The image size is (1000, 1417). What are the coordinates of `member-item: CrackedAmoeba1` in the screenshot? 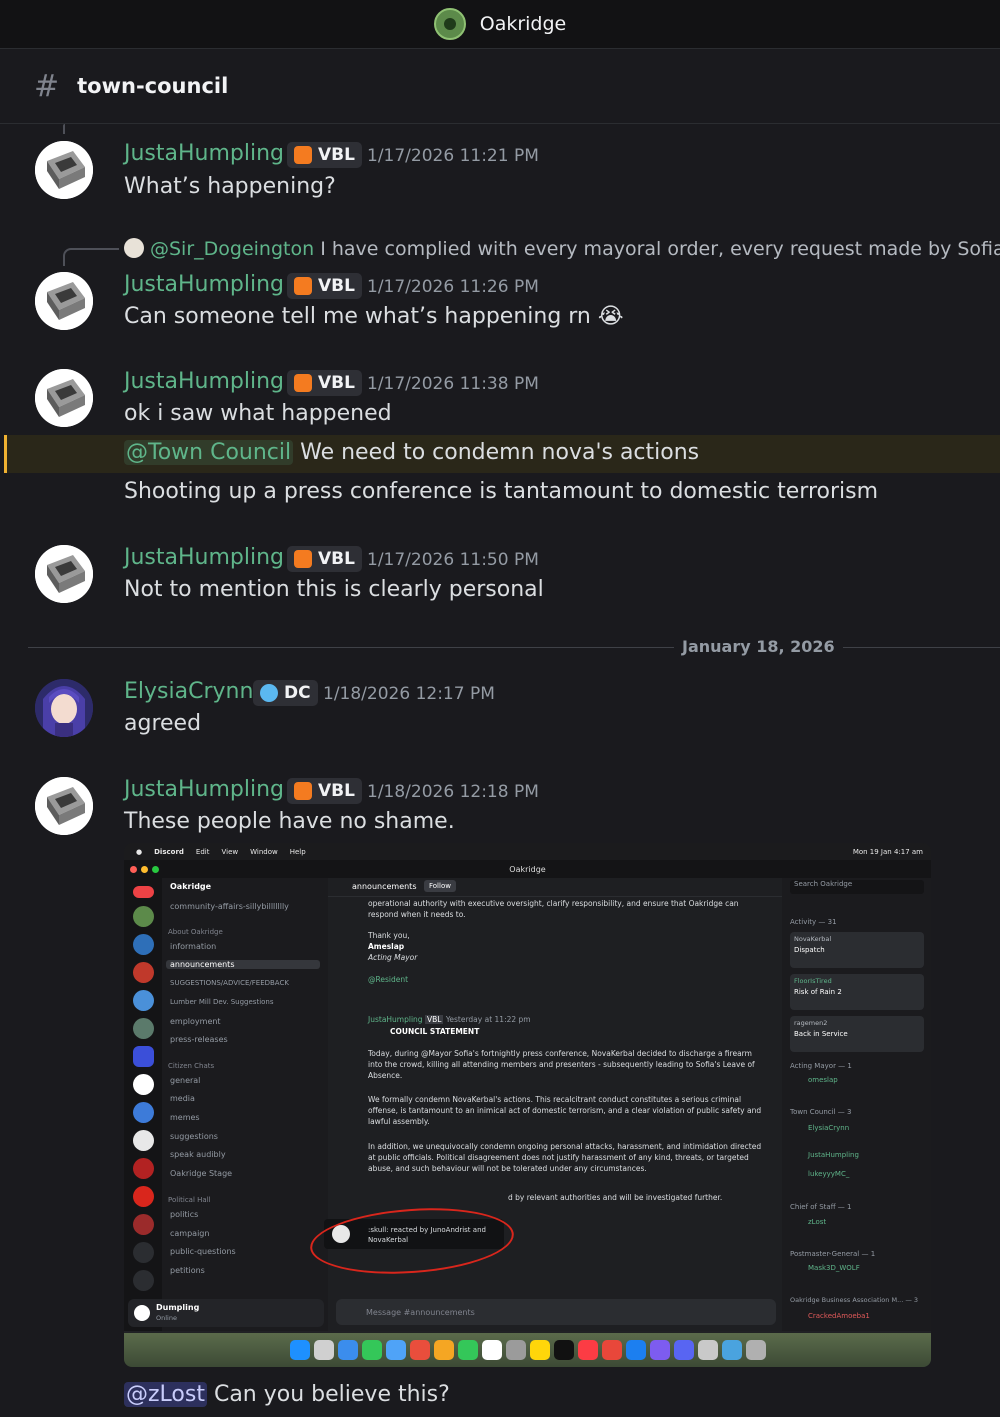 It's located at (839, 1316).